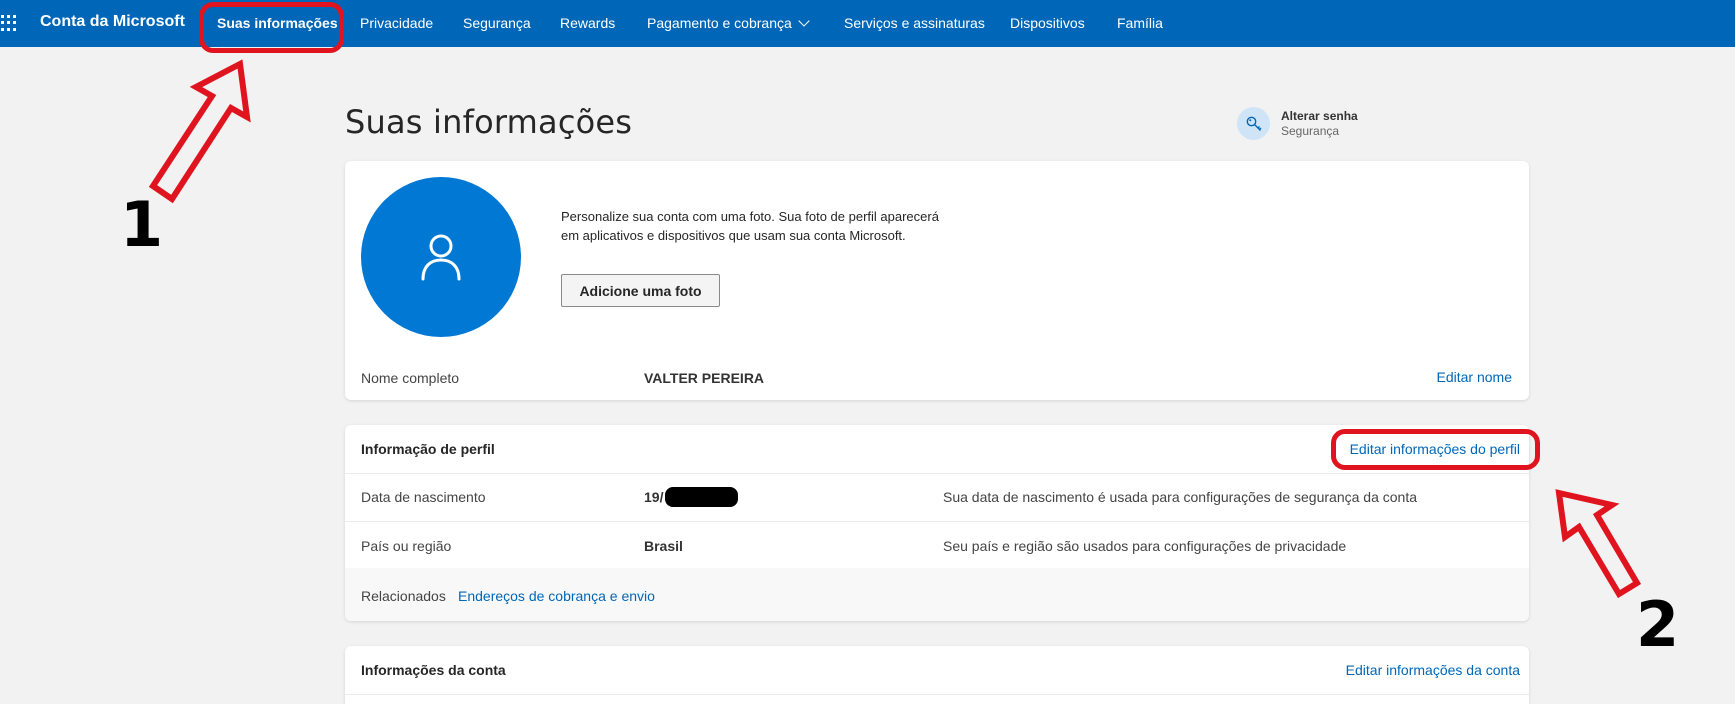 This screenshot has height=704, width=1735. Describe the element at coordinates (804, 21) in the screenshot. I see `chevron-down-icon` at that location.